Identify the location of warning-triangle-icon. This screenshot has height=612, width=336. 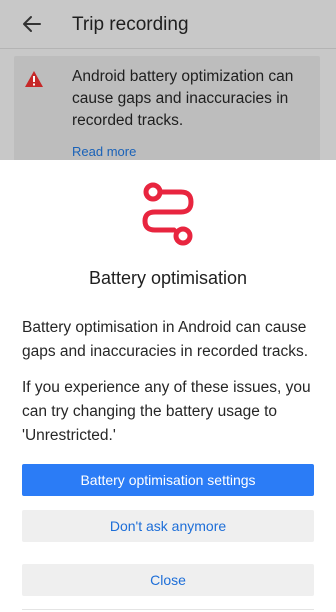
(34, 79).